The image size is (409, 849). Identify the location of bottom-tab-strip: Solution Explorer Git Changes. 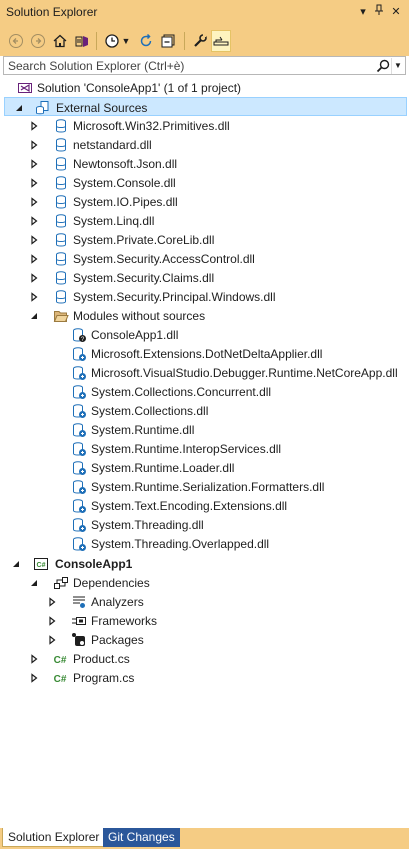
(204, 838).